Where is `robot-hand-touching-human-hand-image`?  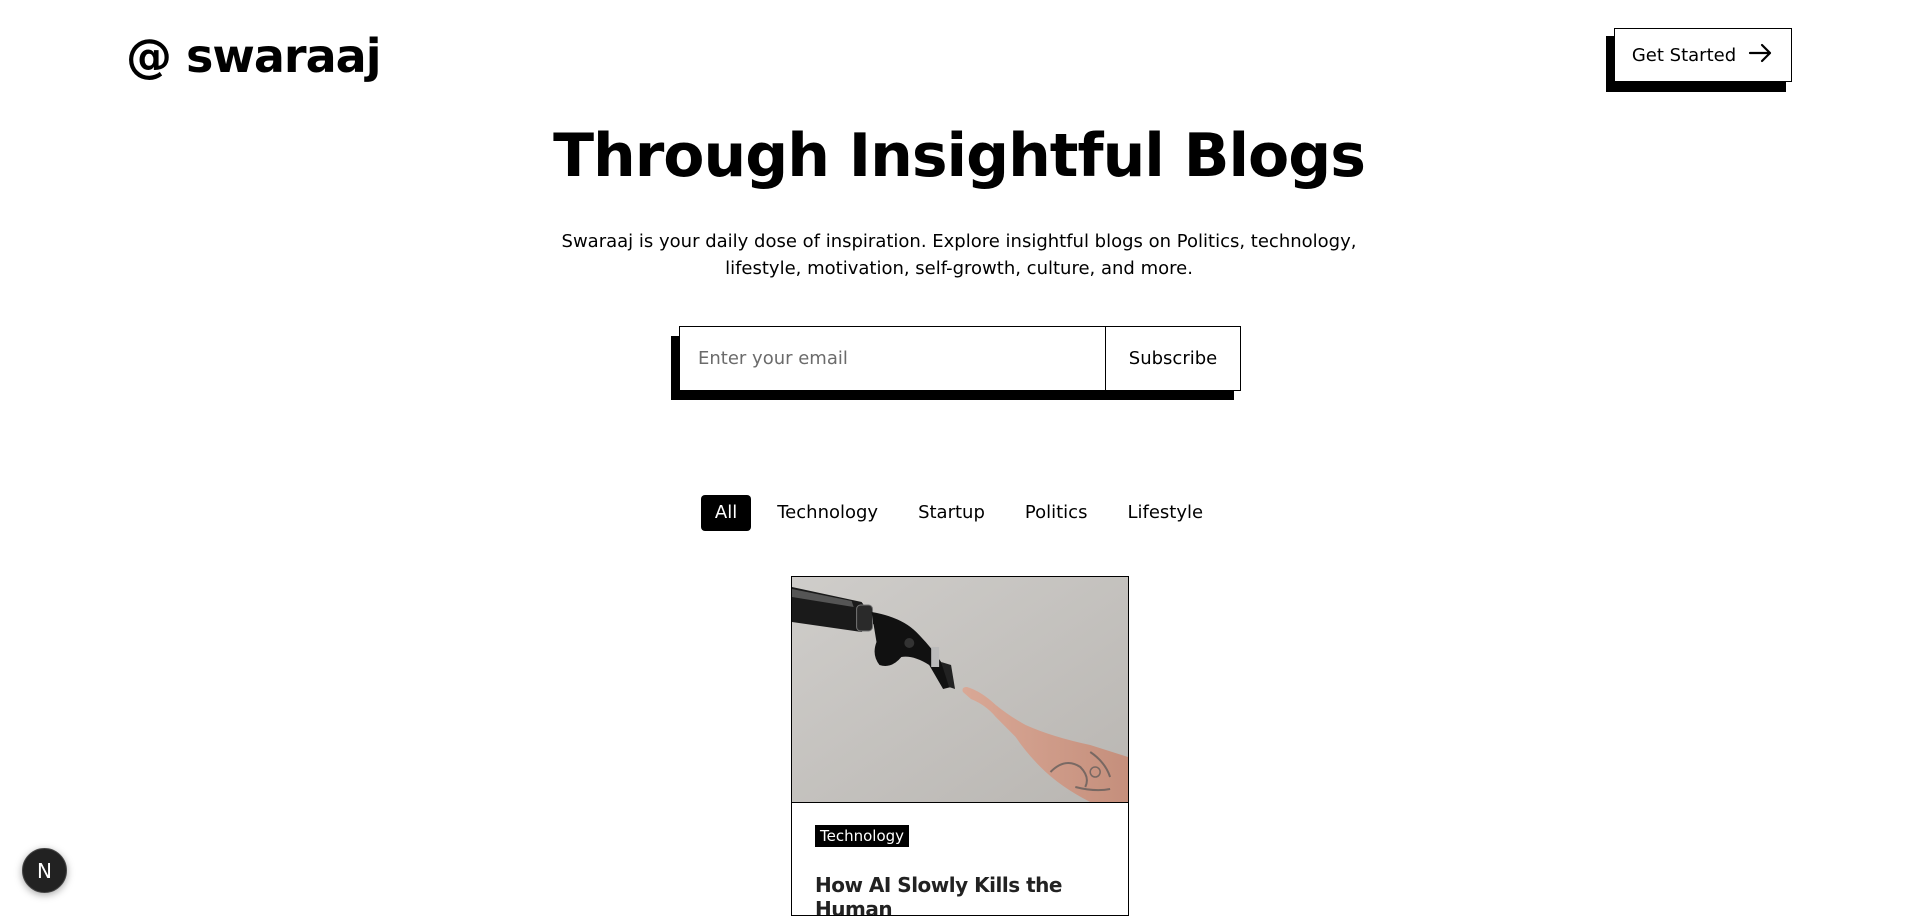 robot-hand-touching-human-hand-image is located at coordinates (960, 690).